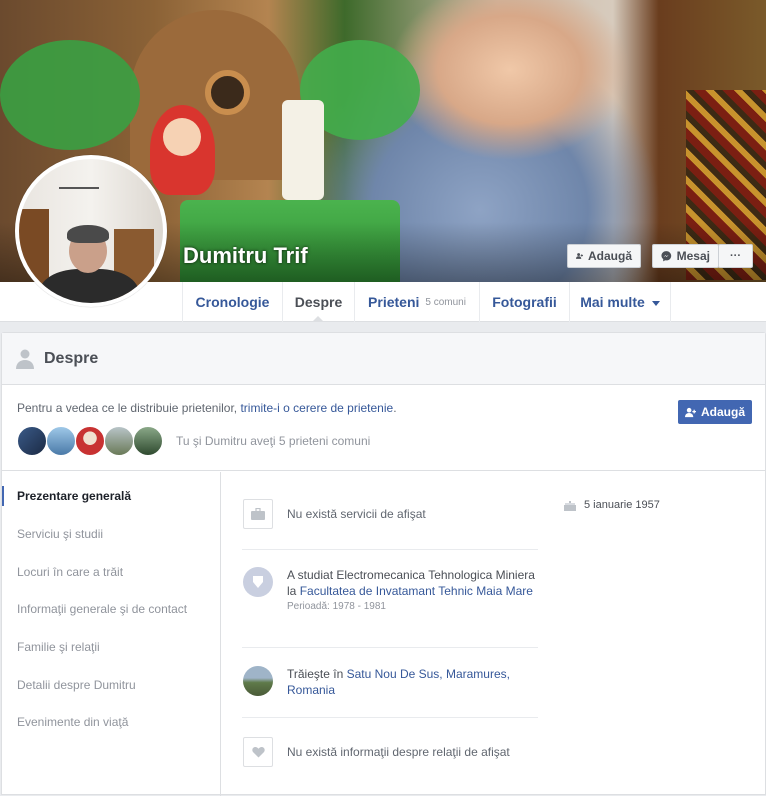 This screenshot has height=796, width=766. I want to click on tab-timeline: Cronologie, so click(232, 302).